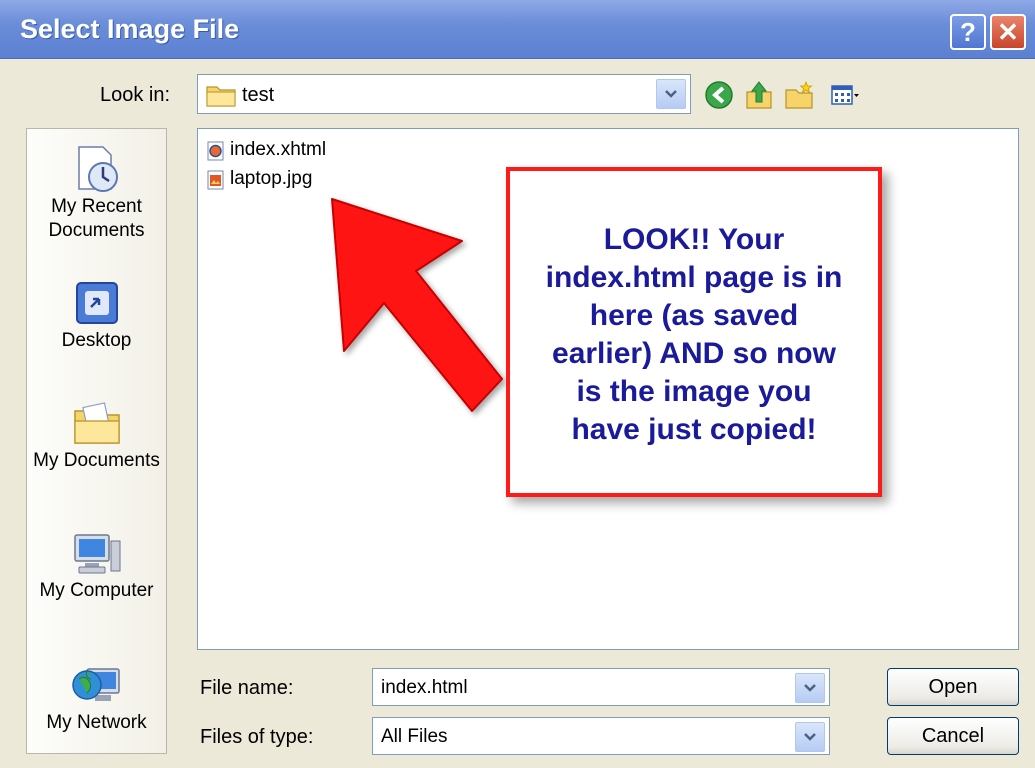 Image resolution: width=1035 pixels, height=768 pixels. Describe the element at coordinates (417, 305) in the screenshot. I see `red-arrow-annotation` at that location.